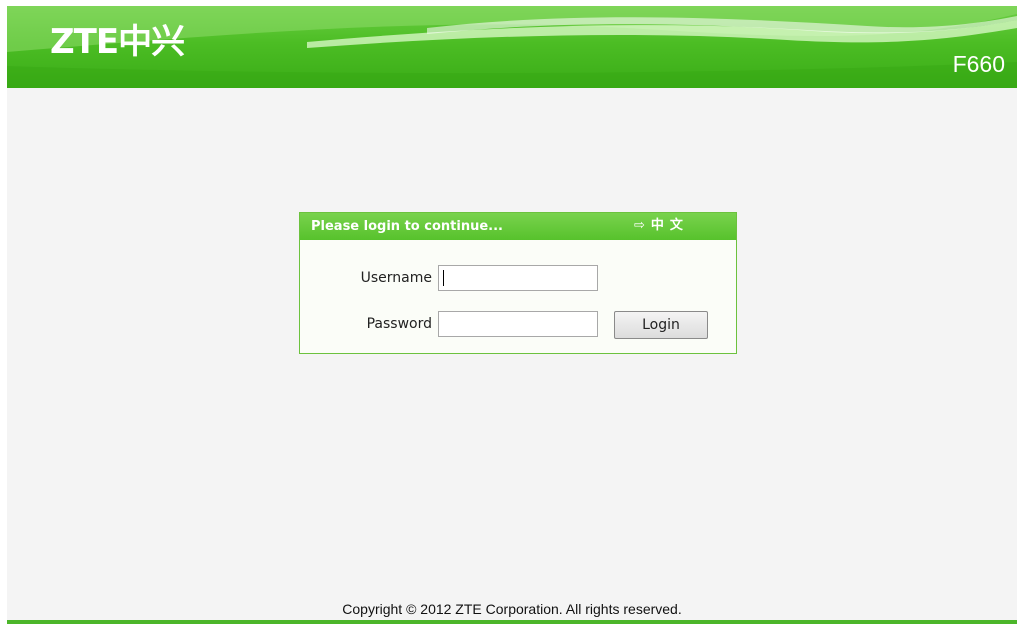 The width and height of the screenshot is (1021, 624). What do you see at coordinates (117, 42) in the screenshot?
I see `zte-logo: ZTE中兴` at bounding box center [117, 42].